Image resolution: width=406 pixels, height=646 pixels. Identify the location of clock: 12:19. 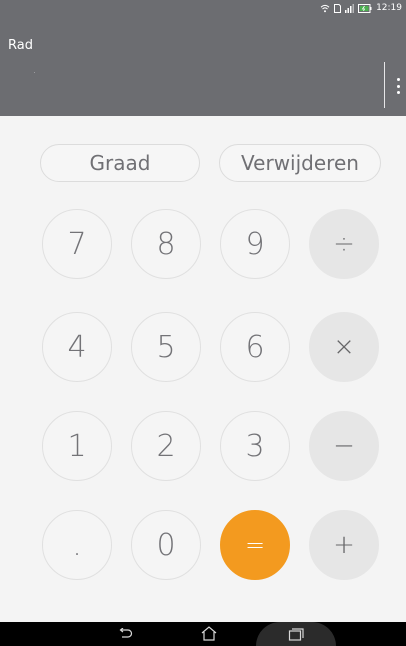
(389, 8).